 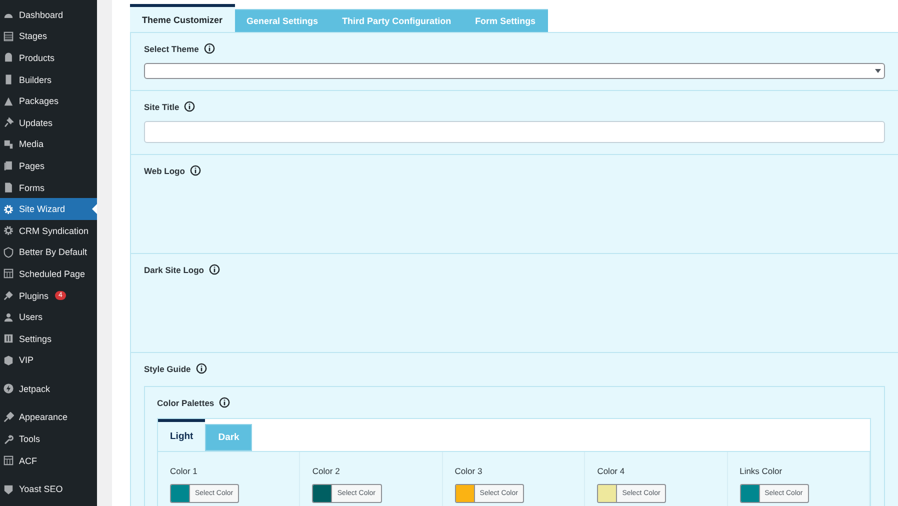 I want to click on sidebar-item: Products, so click(x=48, y=58).